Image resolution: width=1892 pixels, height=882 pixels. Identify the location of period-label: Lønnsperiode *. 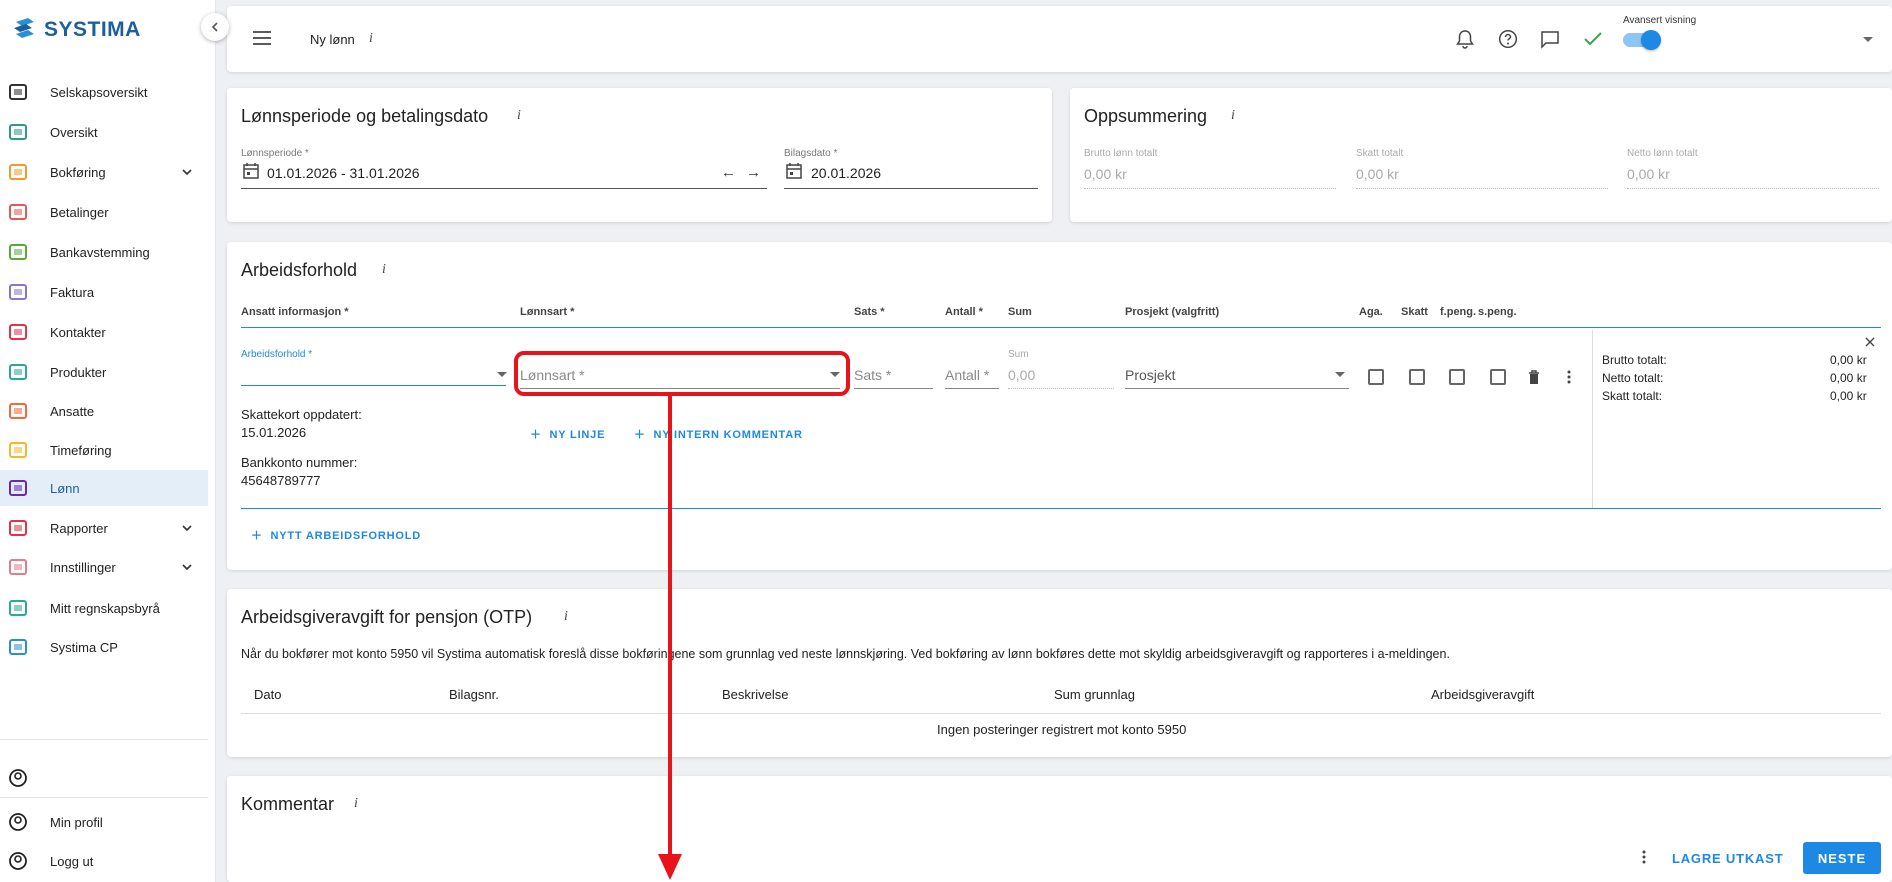
(275, 153).